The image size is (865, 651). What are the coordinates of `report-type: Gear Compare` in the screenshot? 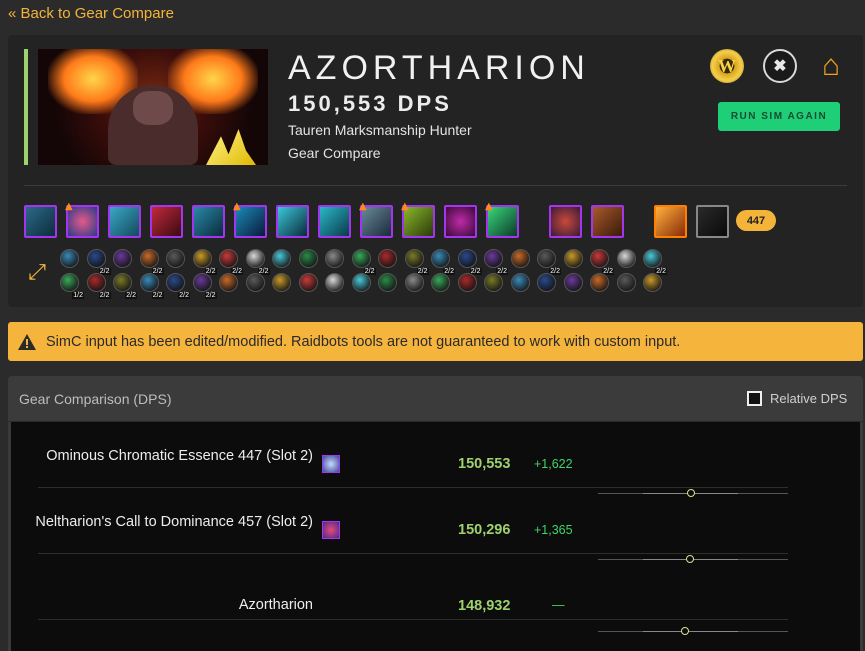 It's located at (334, 153).